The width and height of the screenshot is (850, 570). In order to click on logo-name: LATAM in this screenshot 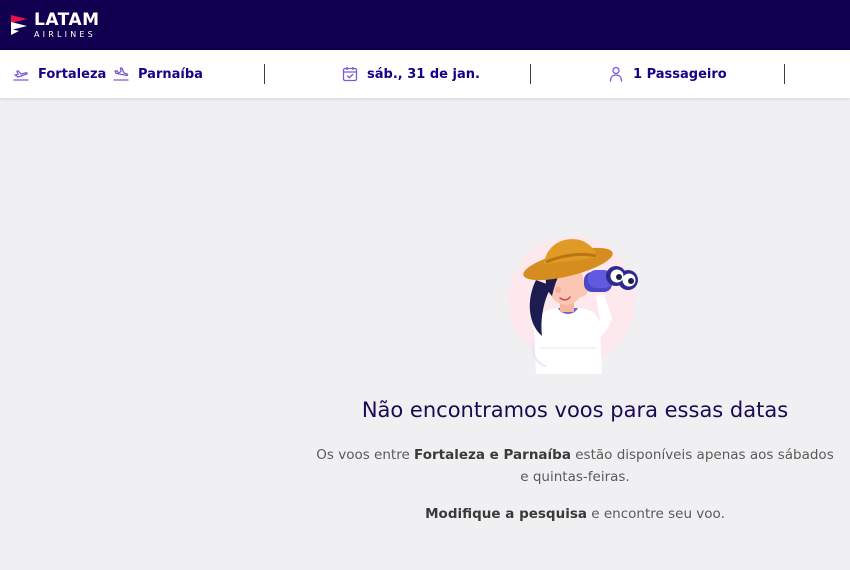, I will do `click(67, 19)`.